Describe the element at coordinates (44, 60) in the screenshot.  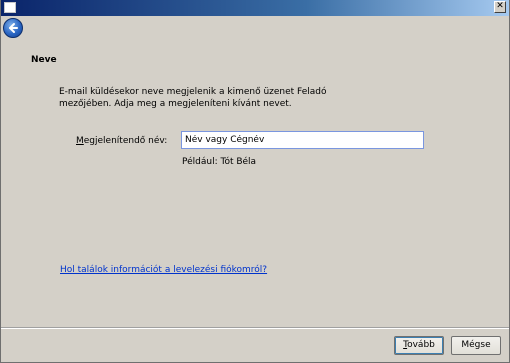
I see `page-title: Neve` at that location.